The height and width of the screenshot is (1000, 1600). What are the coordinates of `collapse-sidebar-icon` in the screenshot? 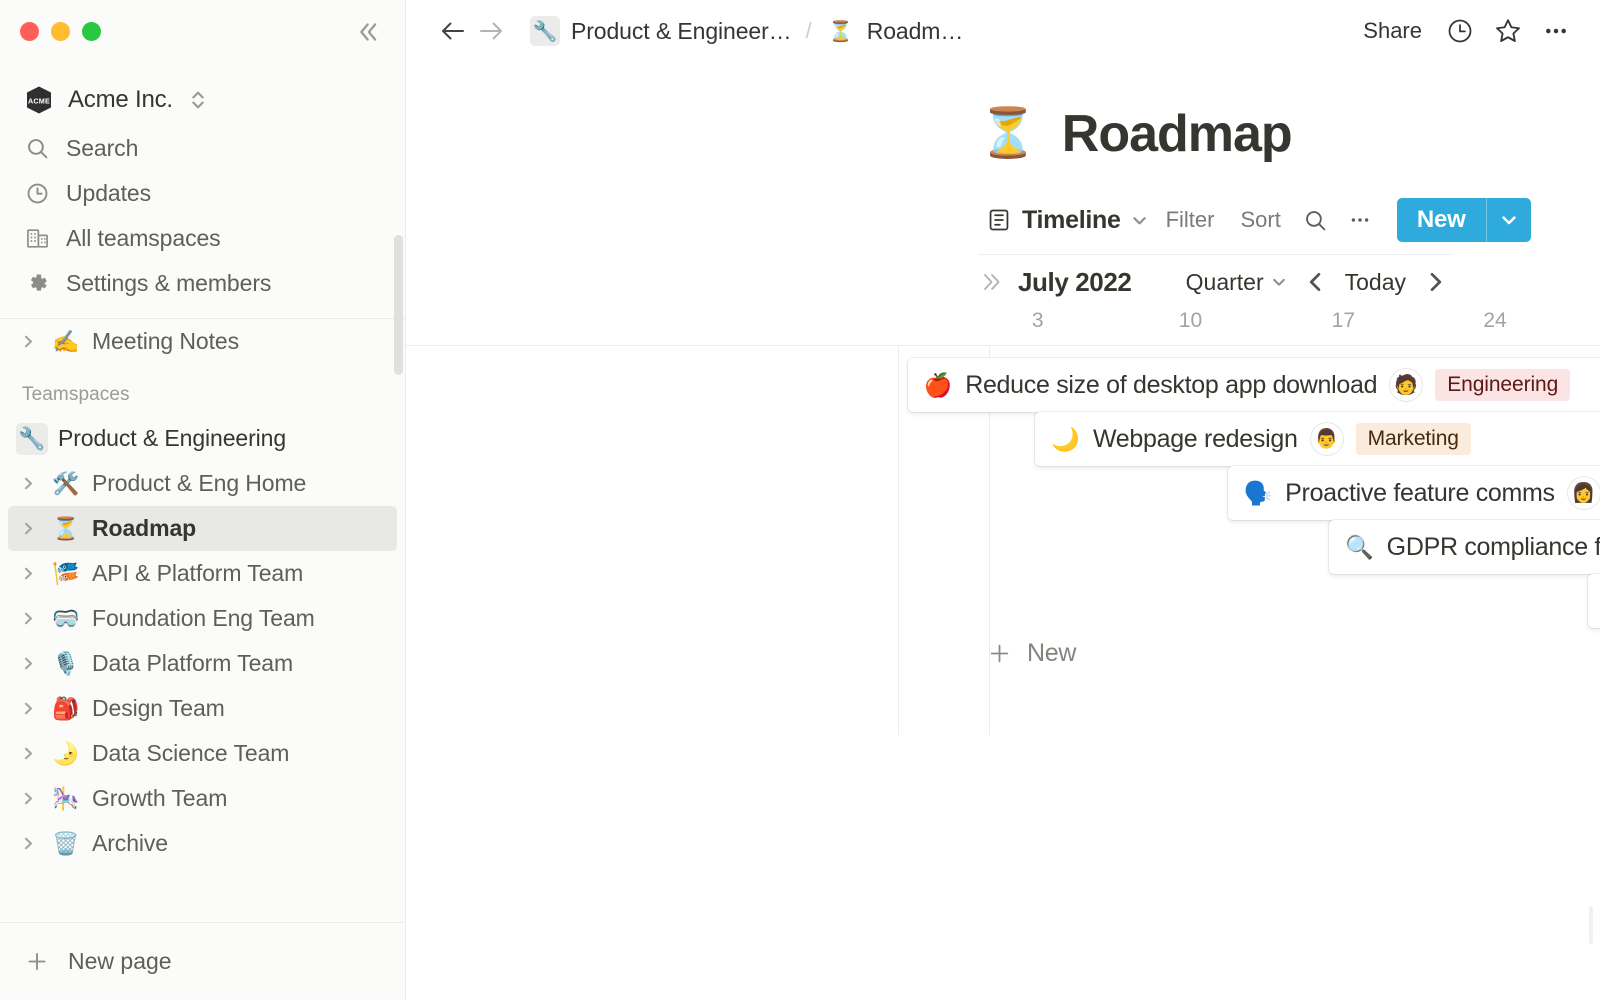 It's located at (367, 32).